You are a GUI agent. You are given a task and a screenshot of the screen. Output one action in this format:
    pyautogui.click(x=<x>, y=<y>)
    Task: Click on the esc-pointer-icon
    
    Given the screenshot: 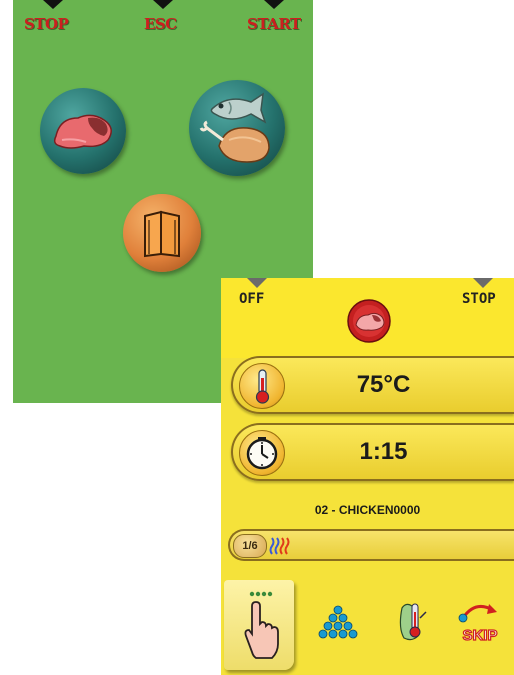 What is the action you would take?
    pyautogui.click(x=163, y=4)
    